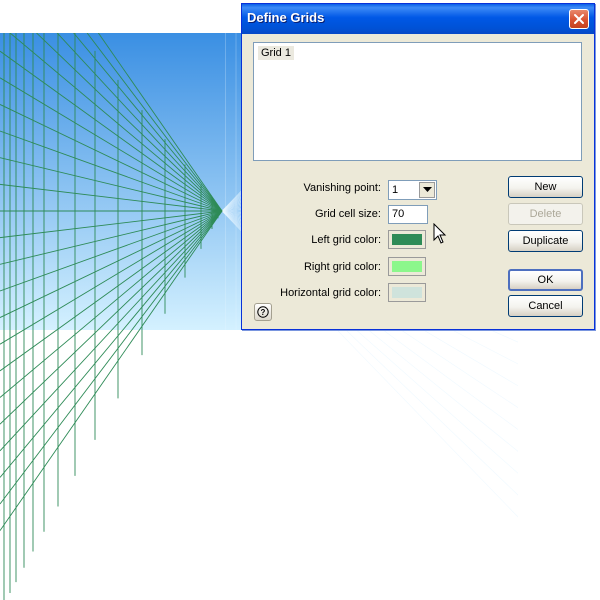 The image size is (600, 600). I want to click on delete-button: Delete, so click(545, 214).